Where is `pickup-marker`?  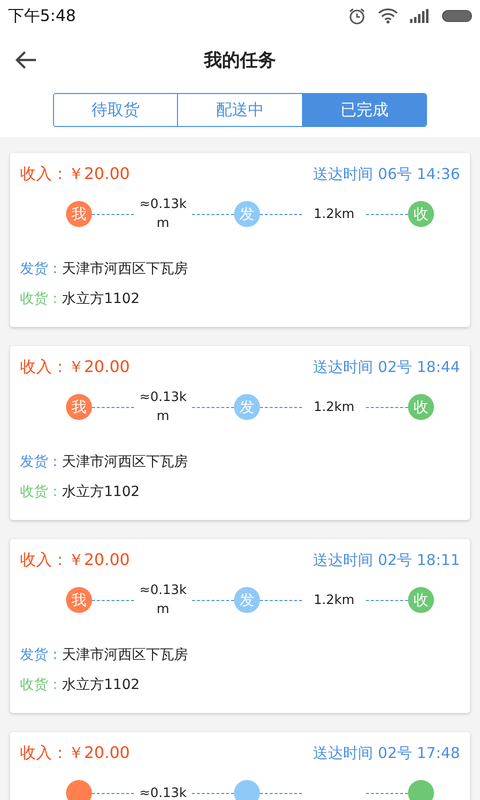 pickup-marker is located at coordinates (247, 790).